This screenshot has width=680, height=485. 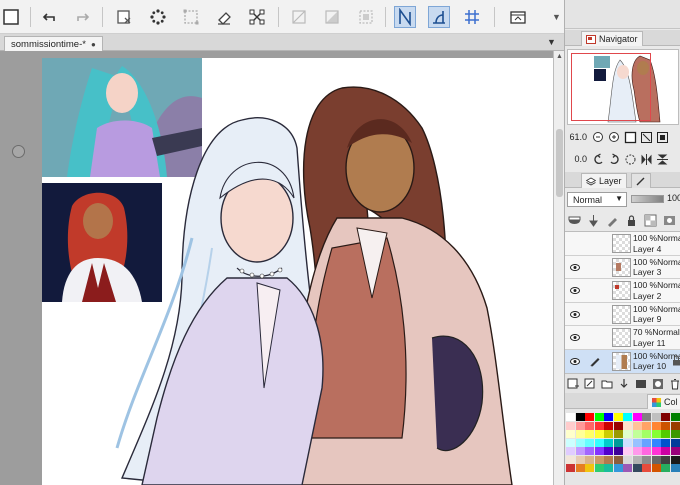 I want to click on fill-selection-icon, so click(x=332, y=17).